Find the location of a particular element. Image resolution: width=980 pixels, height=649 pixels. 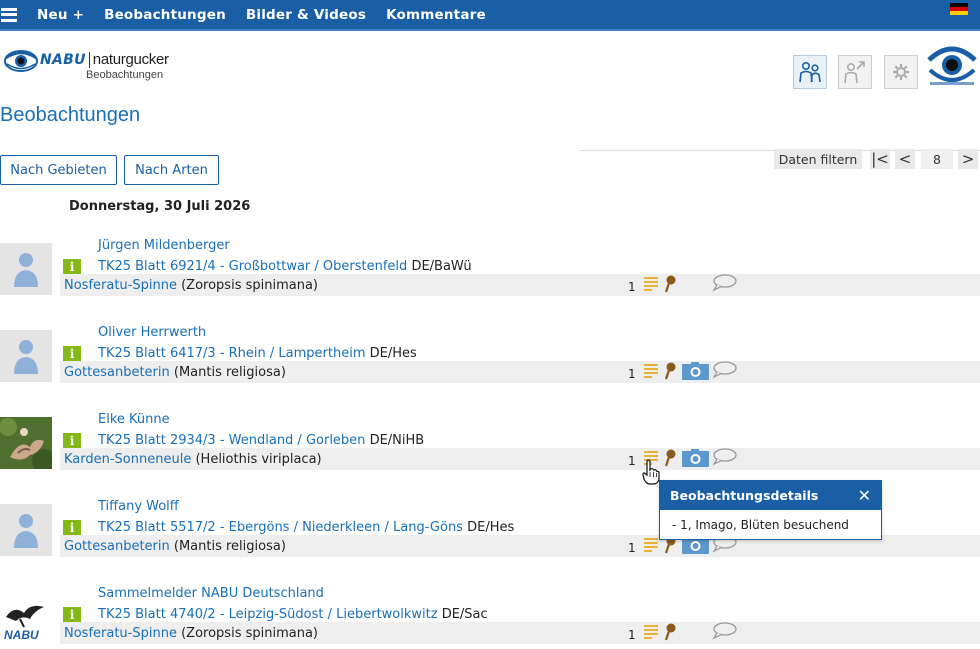

flag-germany-icon is located at coordinates (959, 9).